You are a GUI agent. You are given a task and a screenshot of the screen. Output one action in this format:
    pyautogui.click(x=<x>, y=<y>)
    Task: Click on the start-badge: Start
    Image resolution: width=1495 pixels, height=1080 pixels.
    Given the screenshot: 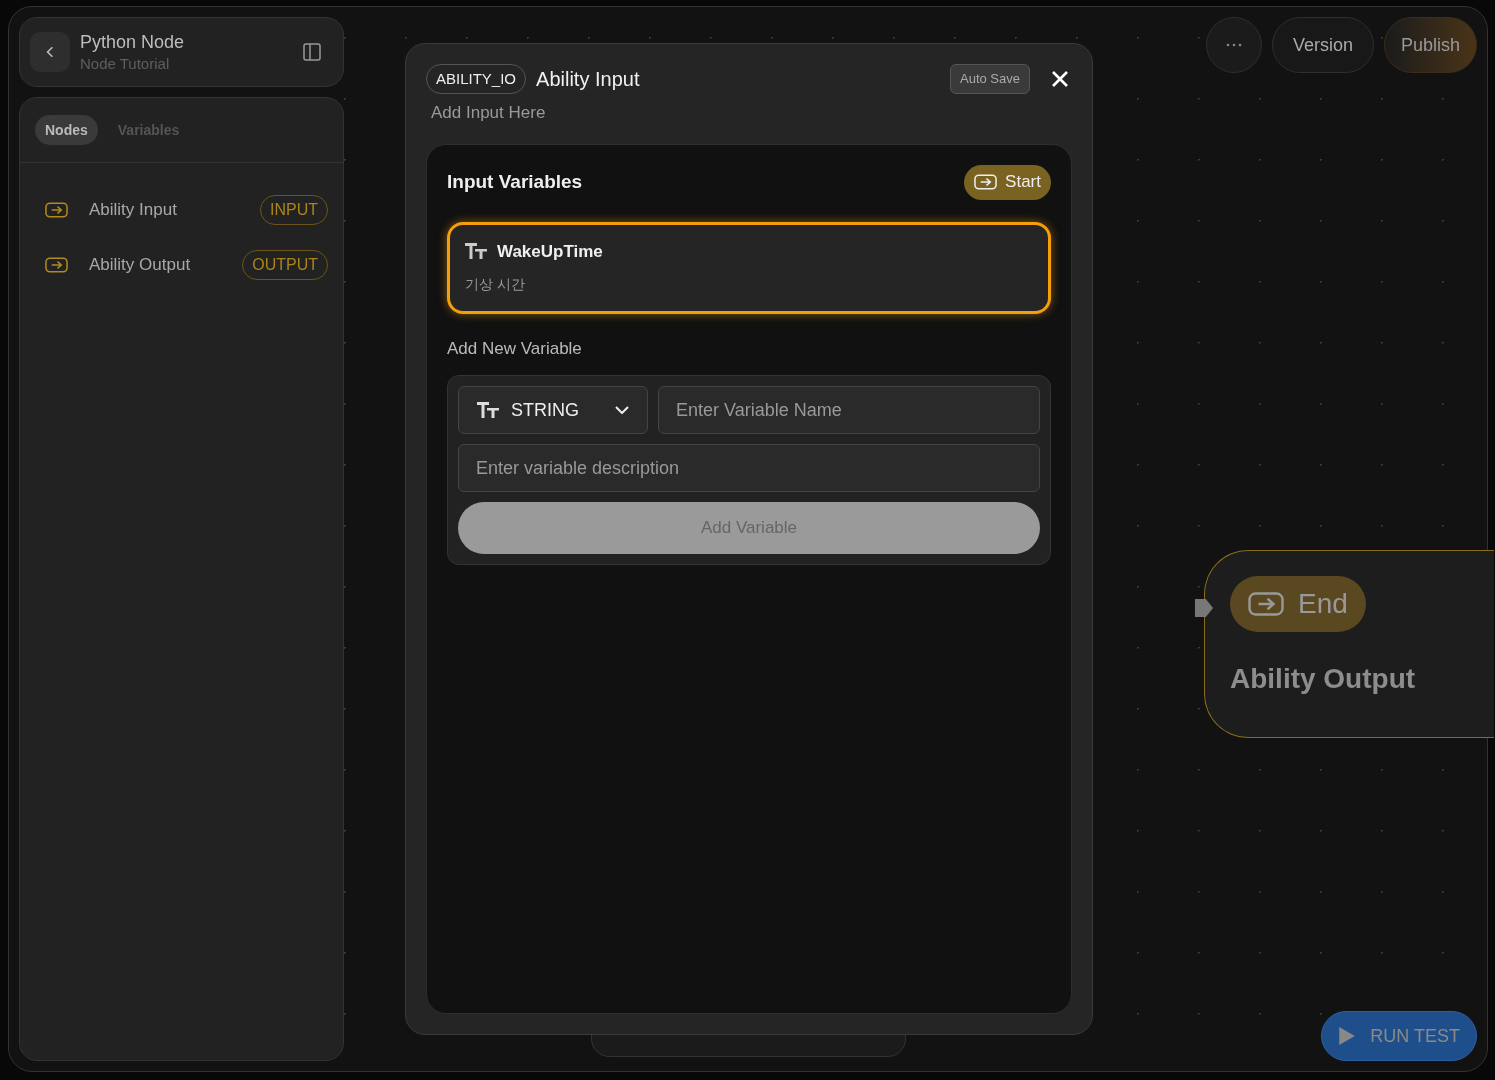 What is the action you would take?
    pyautogui.click(x=1007, y=182)
    